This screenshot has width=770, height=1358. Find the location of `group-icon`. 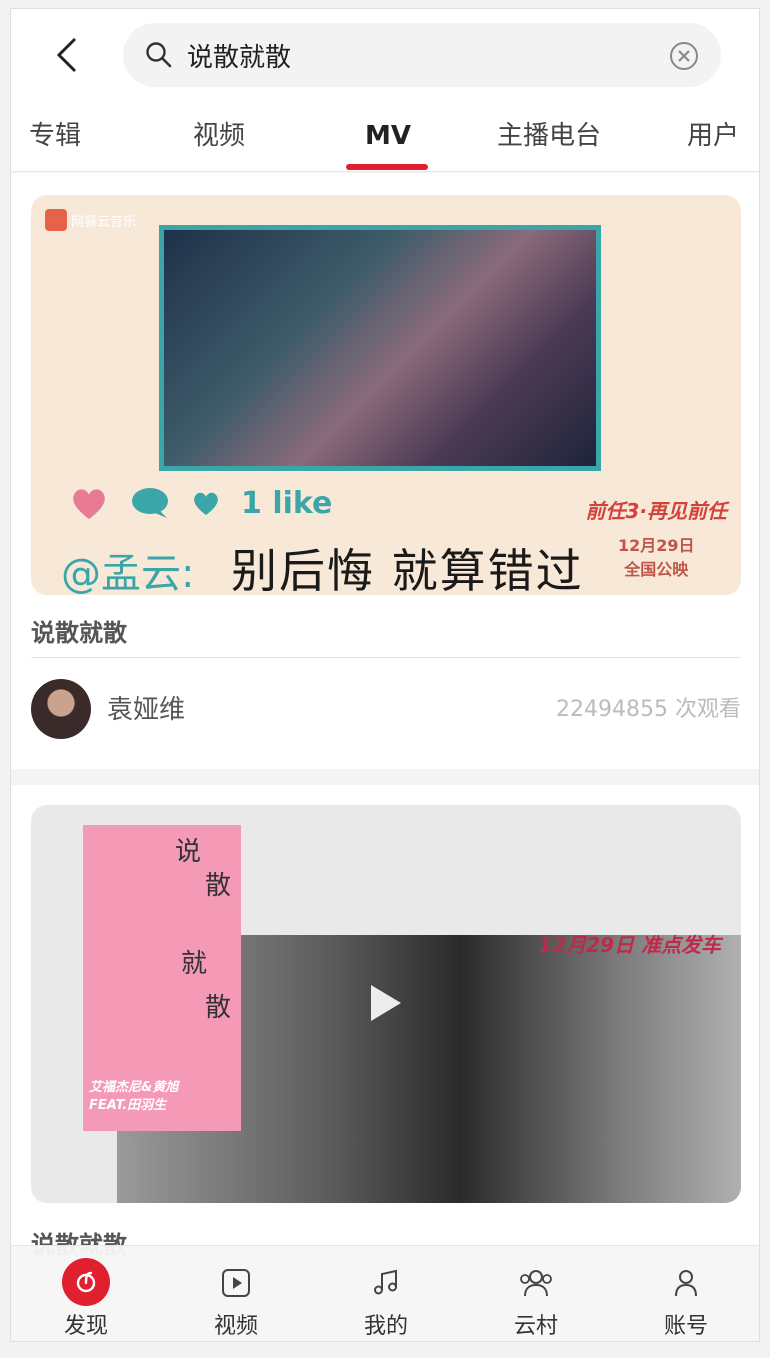

group-icon is located at coordinates (536, 1283).